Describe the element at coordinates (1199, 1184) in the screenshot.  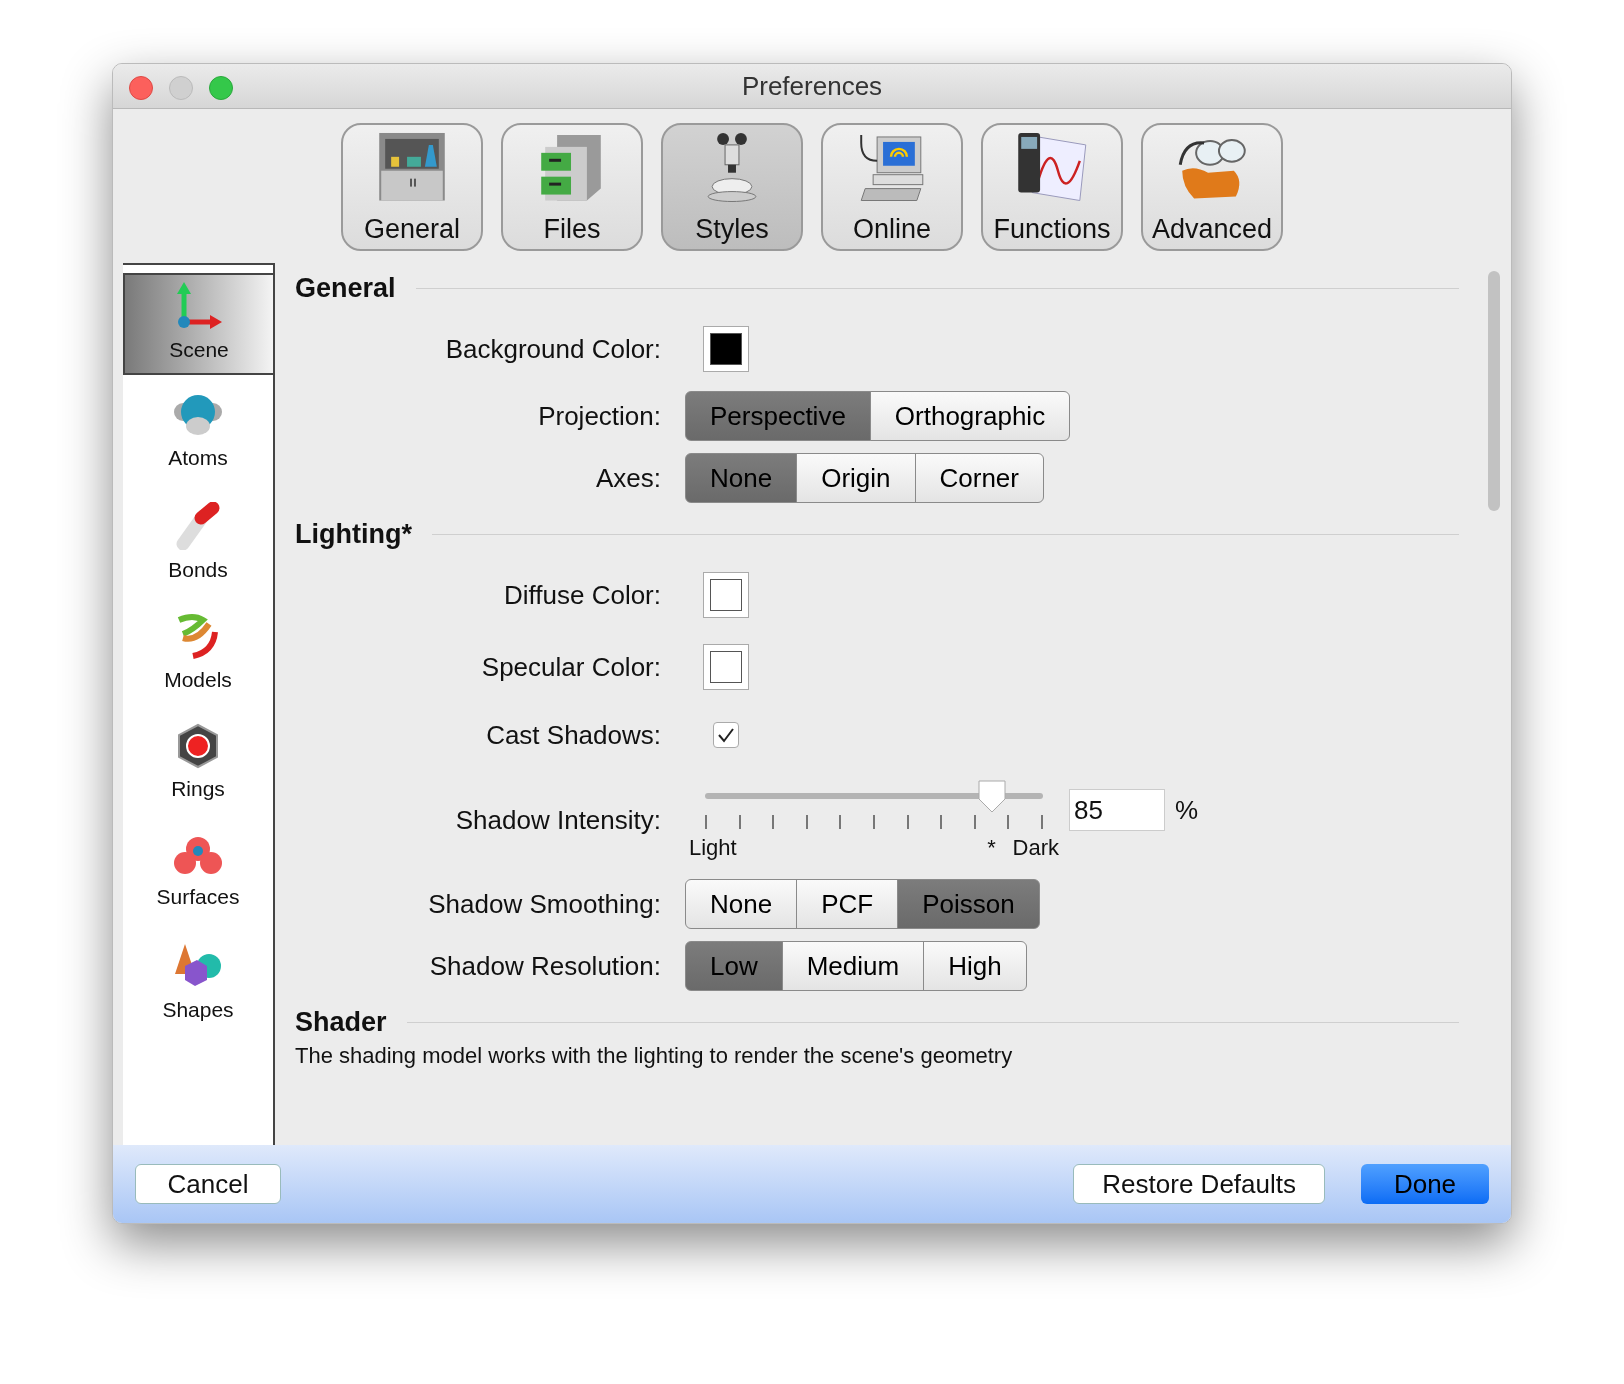
I see `restore-defaults-button: Restore Defaults` at that location.